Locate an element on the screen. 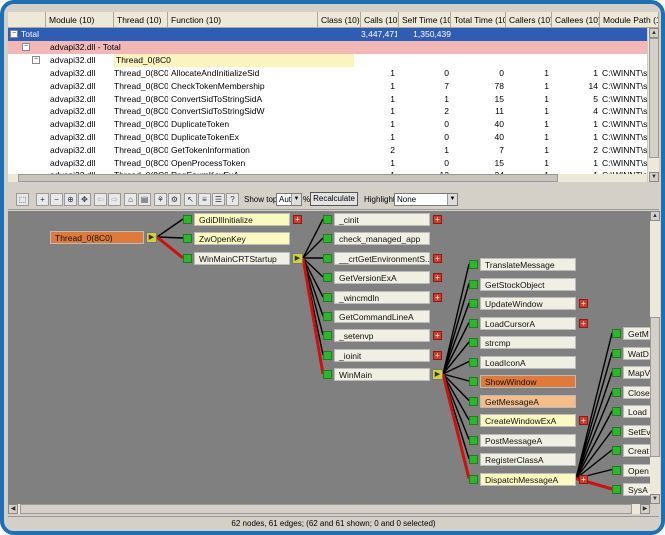  graph-node: PostMessageA is located at coordinates (528, 440).